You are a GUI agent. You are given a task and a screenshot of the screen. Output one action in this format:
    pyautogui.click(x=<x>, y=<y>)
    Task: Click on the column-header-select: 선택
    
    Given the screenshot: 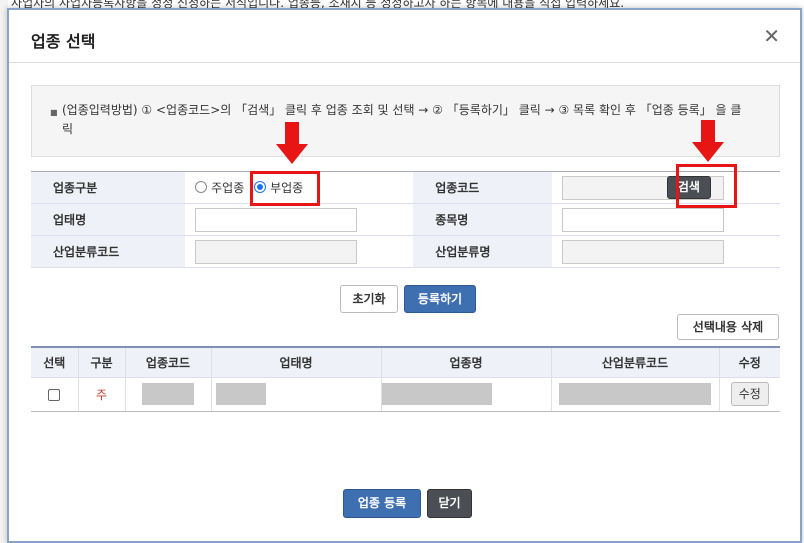 What is the action you would take?
    pyautogui.click(x=55, y=362)
    